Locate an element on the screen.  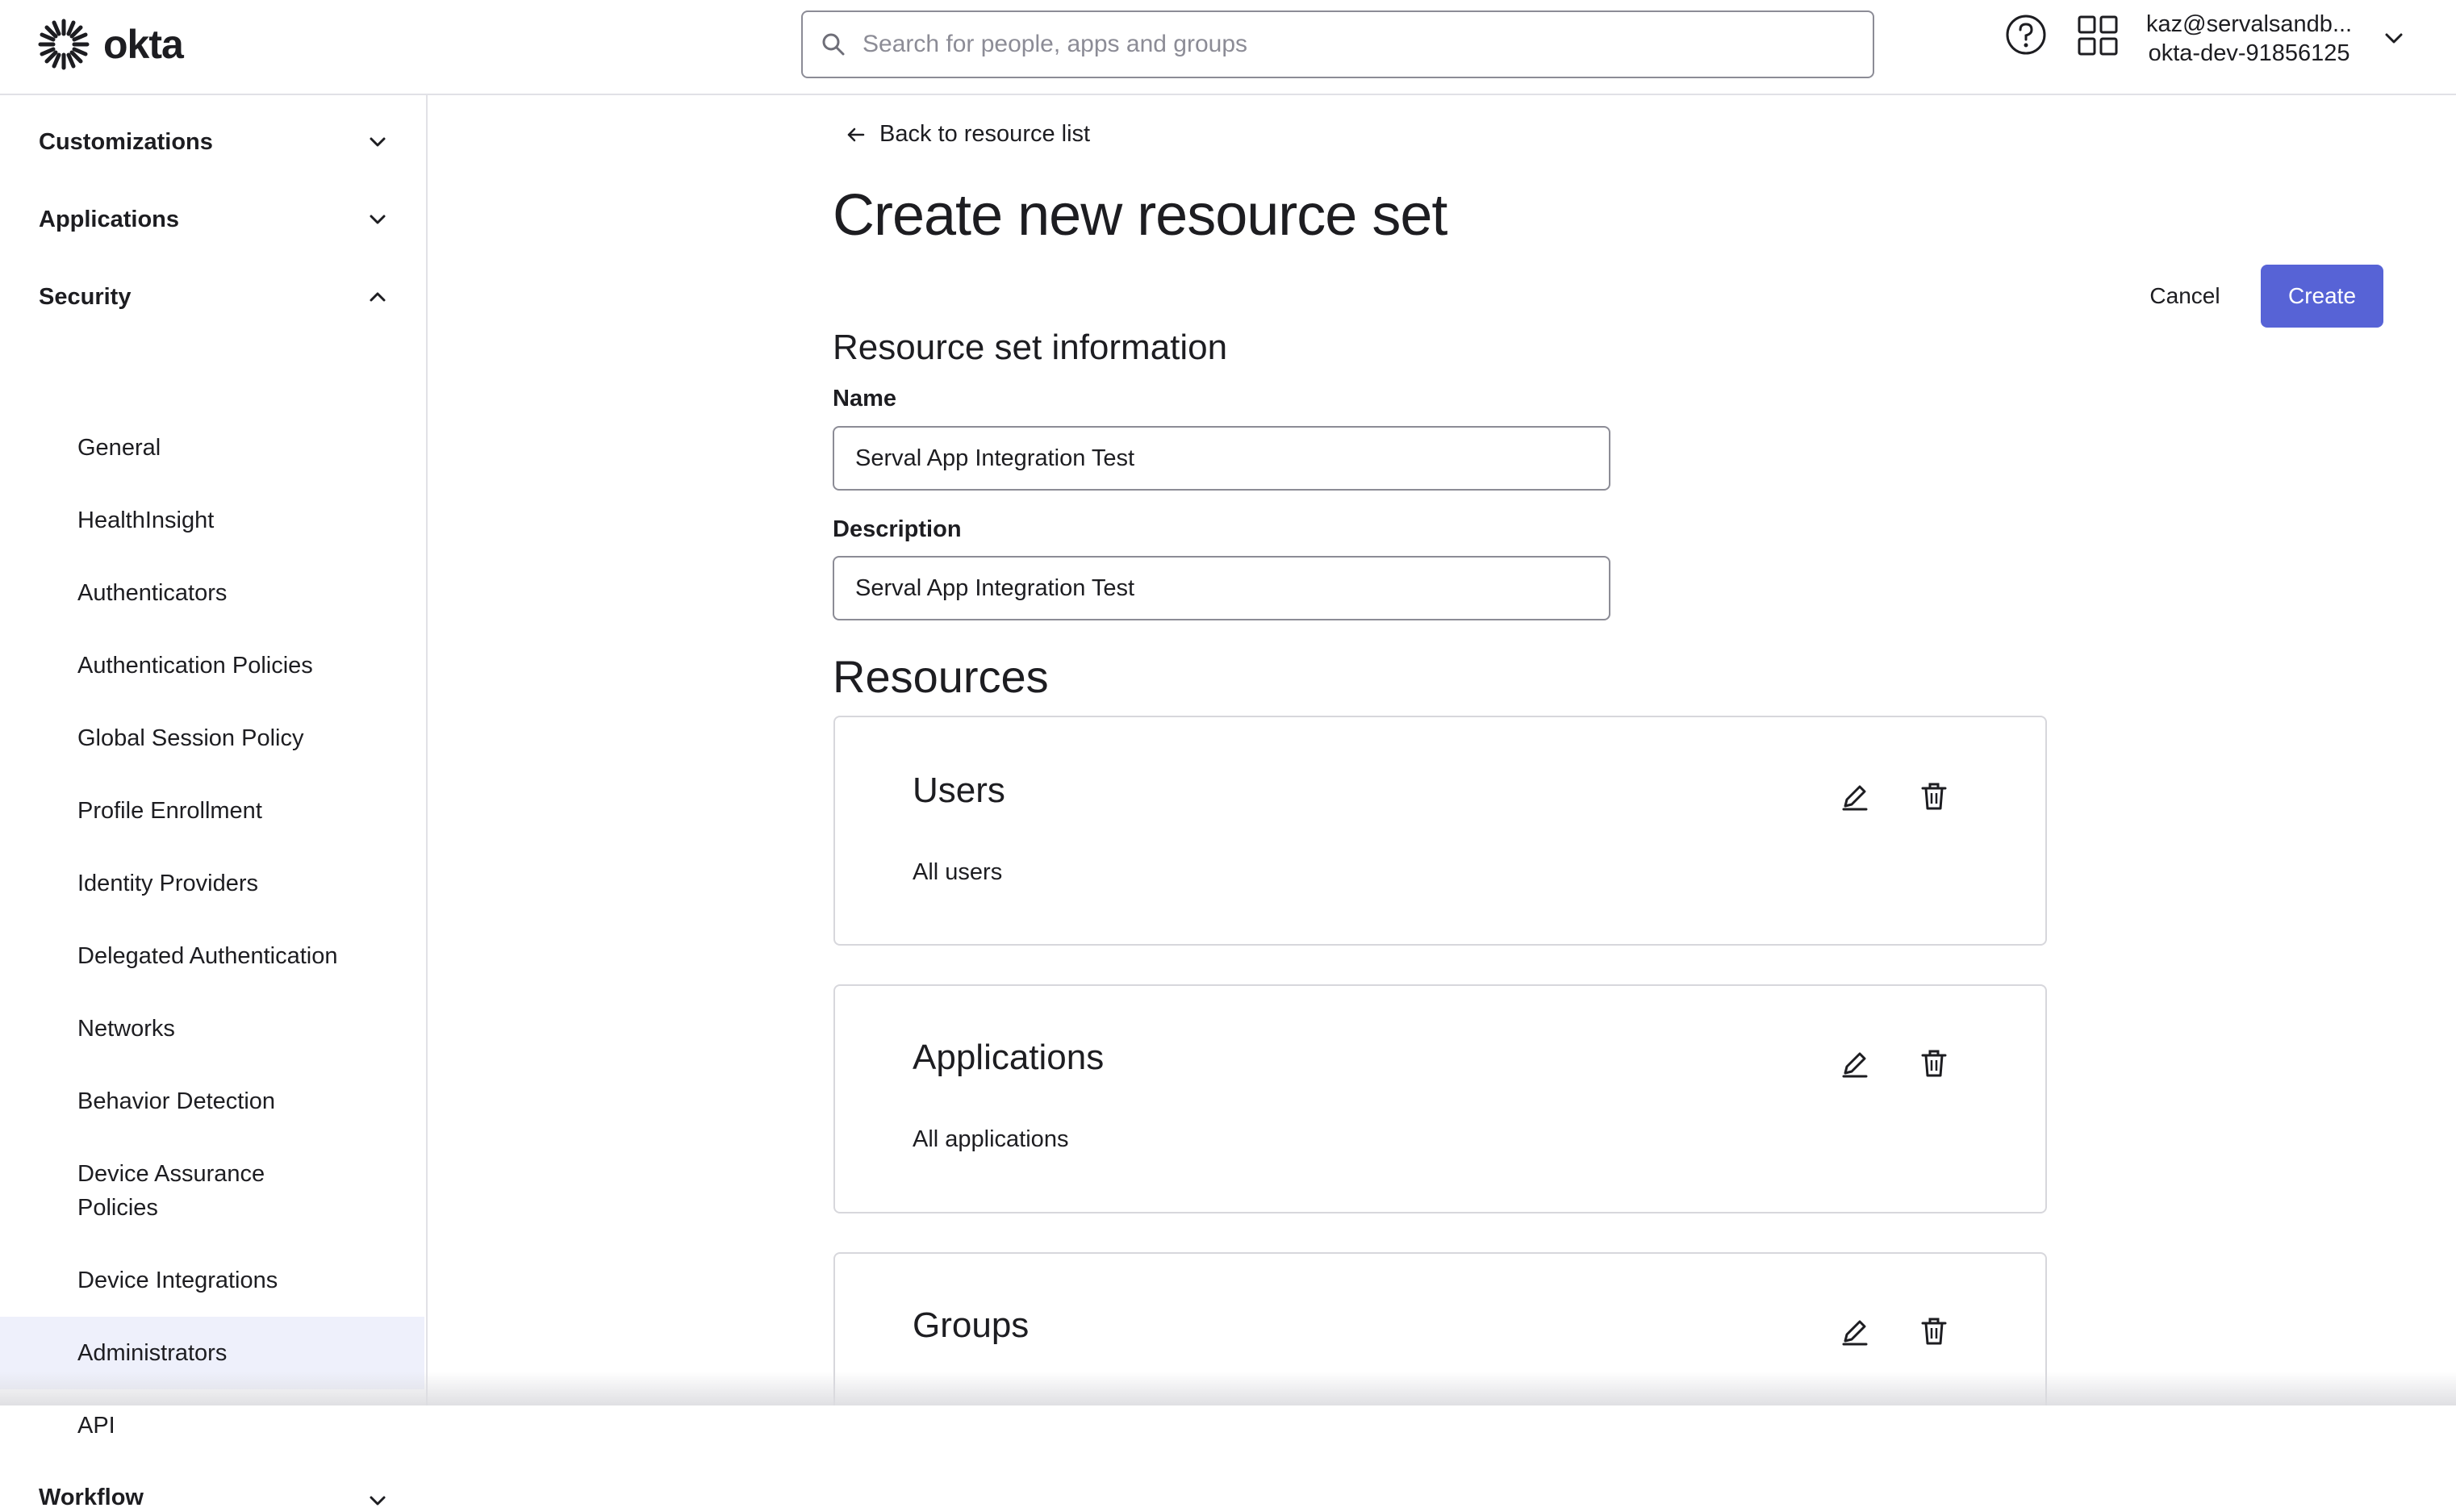
sidebar-item-label: API is located at coordinates (96, 1426).